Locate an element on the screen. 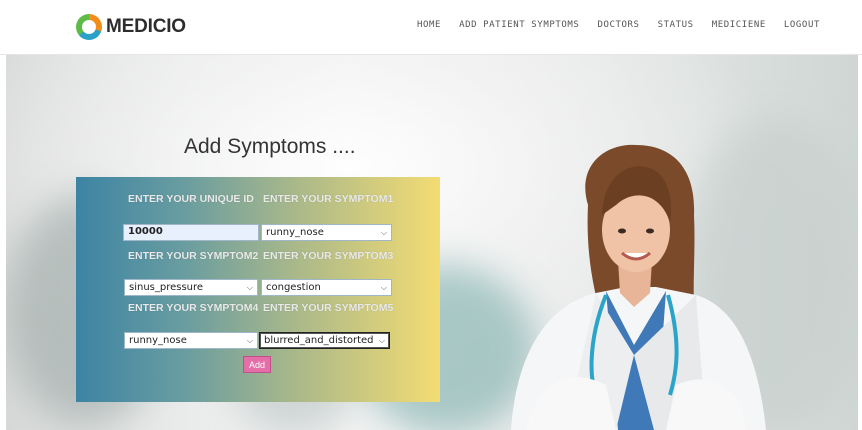 This screenshot has width=862, height=430. symptom5-select: blurred_and_distorted ⌵ is located at coordinates (324, 340).